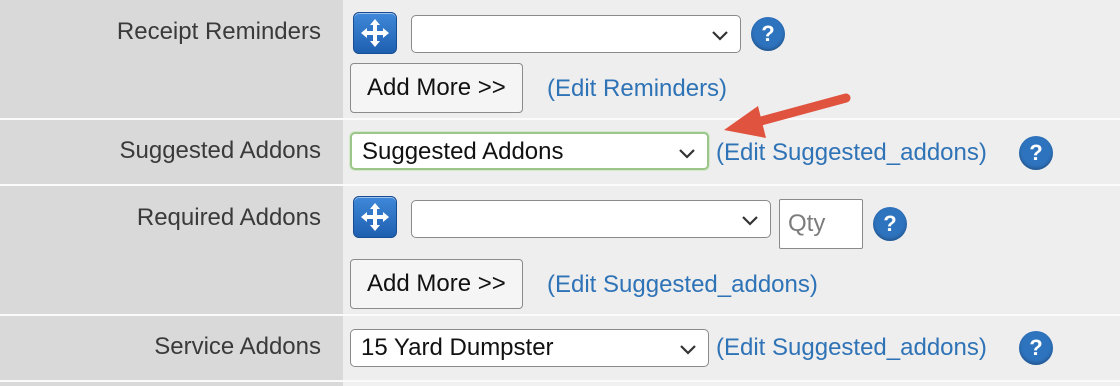 The height and width of the screenshot is (386, 1120). What do you see at coordinates (218, 31) in the screenshot?
I see `receipt-reminders-label-text: Receipt Reminders` at bounding box center [218, 31].